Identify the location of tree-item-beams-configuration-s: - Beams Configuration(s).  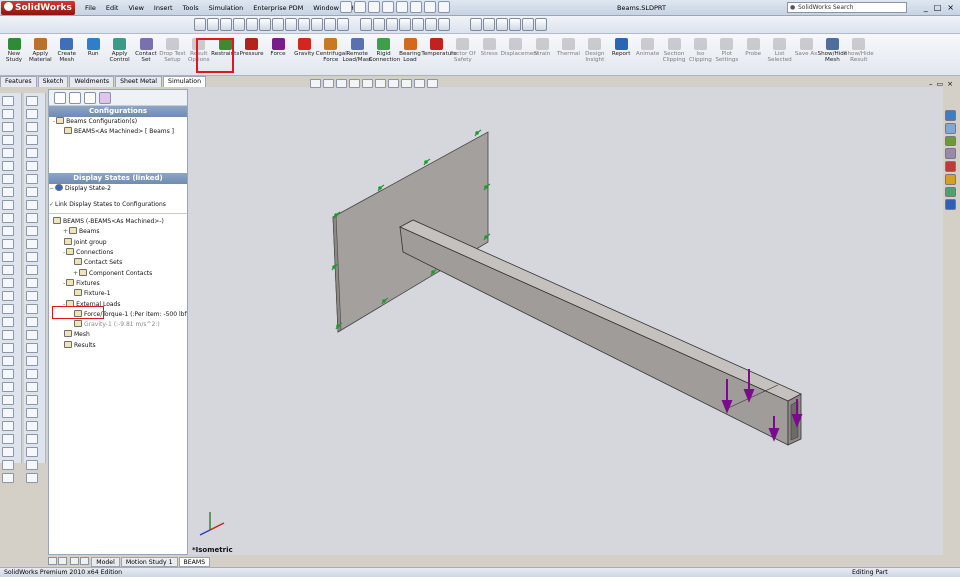
(118, 122).